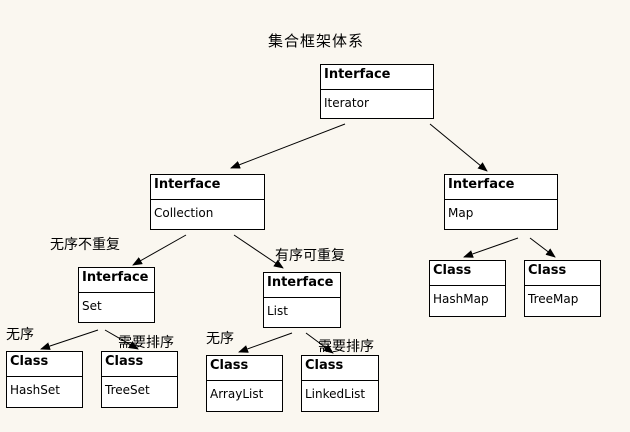 The height and width of the screenshot is (432, 630). What do you see at coordinates (44, 379) in the screenshot?
I see `node-hashset: Class HashSet` at bounding box center [44, 379].